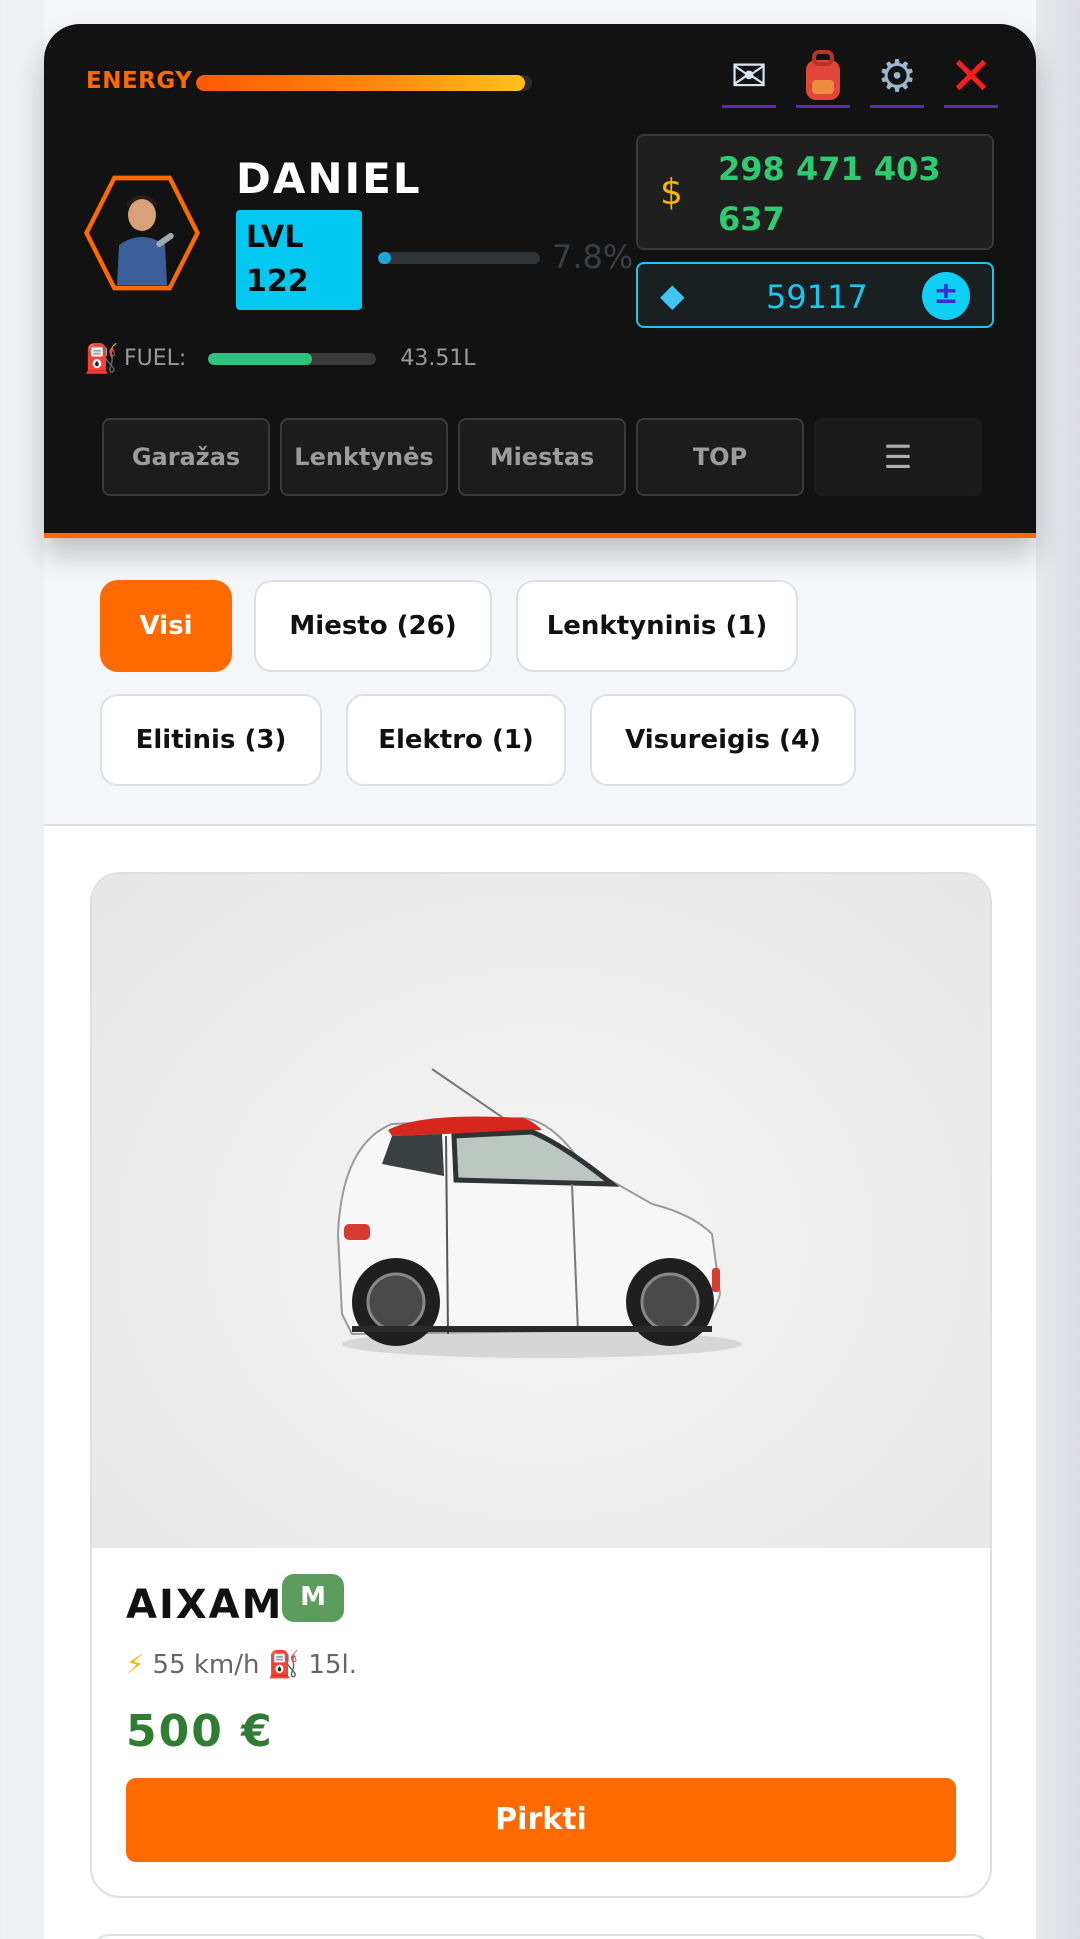 The height and width of the screenshot is (1939, 1080). Describe the element at coordinates (277, 281) in the screenshot. I see `level-value: 122` at that location.